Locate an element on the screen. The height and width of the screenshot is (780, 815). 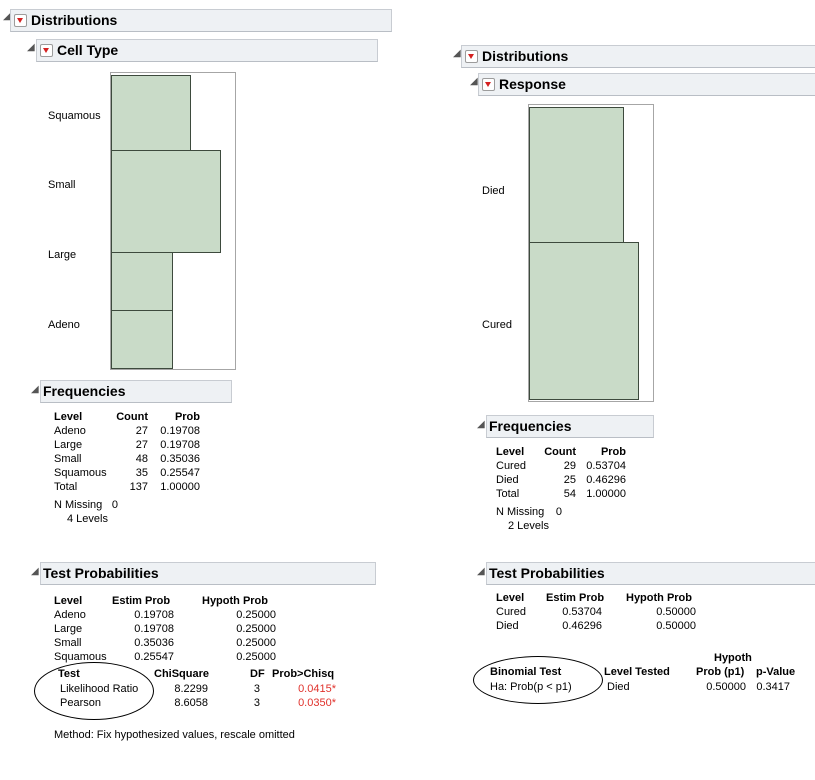
category-label: Adeno is located at coordinates (64, 325).